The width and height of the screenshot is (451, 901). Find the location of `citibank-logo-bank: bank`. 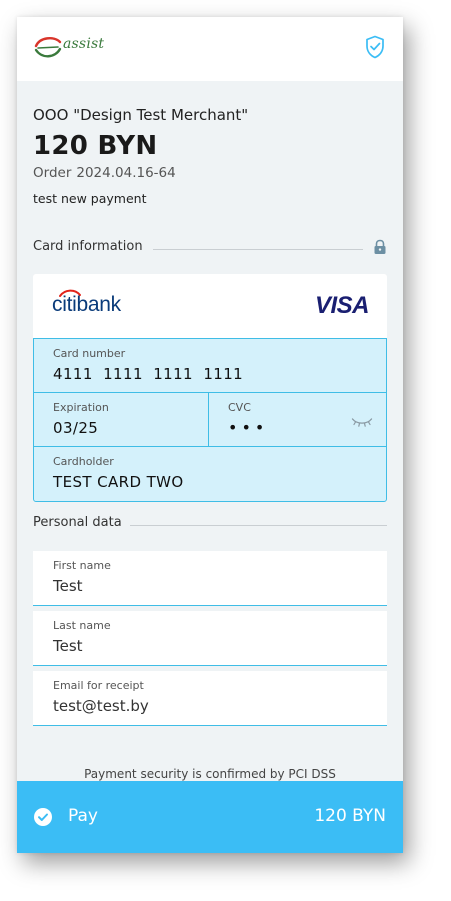

citibank-logo-bank: bank is located at coordinates (98, 304).